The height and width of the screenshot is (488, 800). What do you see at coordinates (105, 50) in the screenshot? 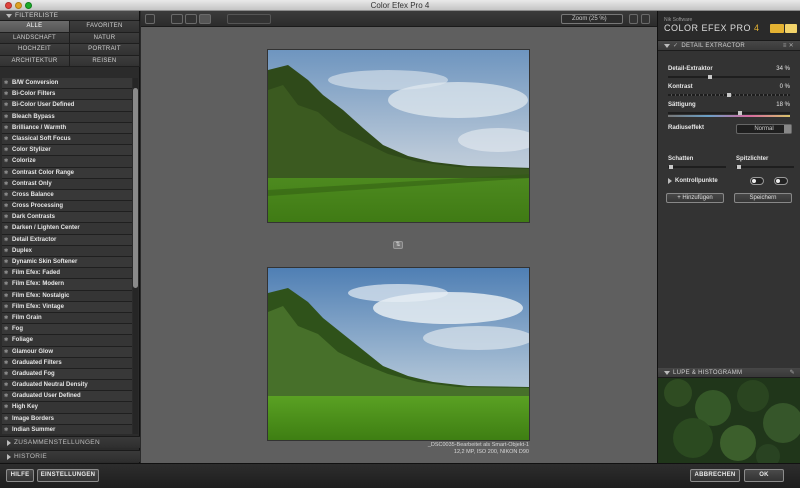
I see `category-tab-portrait: PORTRAIT` at bounding box center [105, 50].